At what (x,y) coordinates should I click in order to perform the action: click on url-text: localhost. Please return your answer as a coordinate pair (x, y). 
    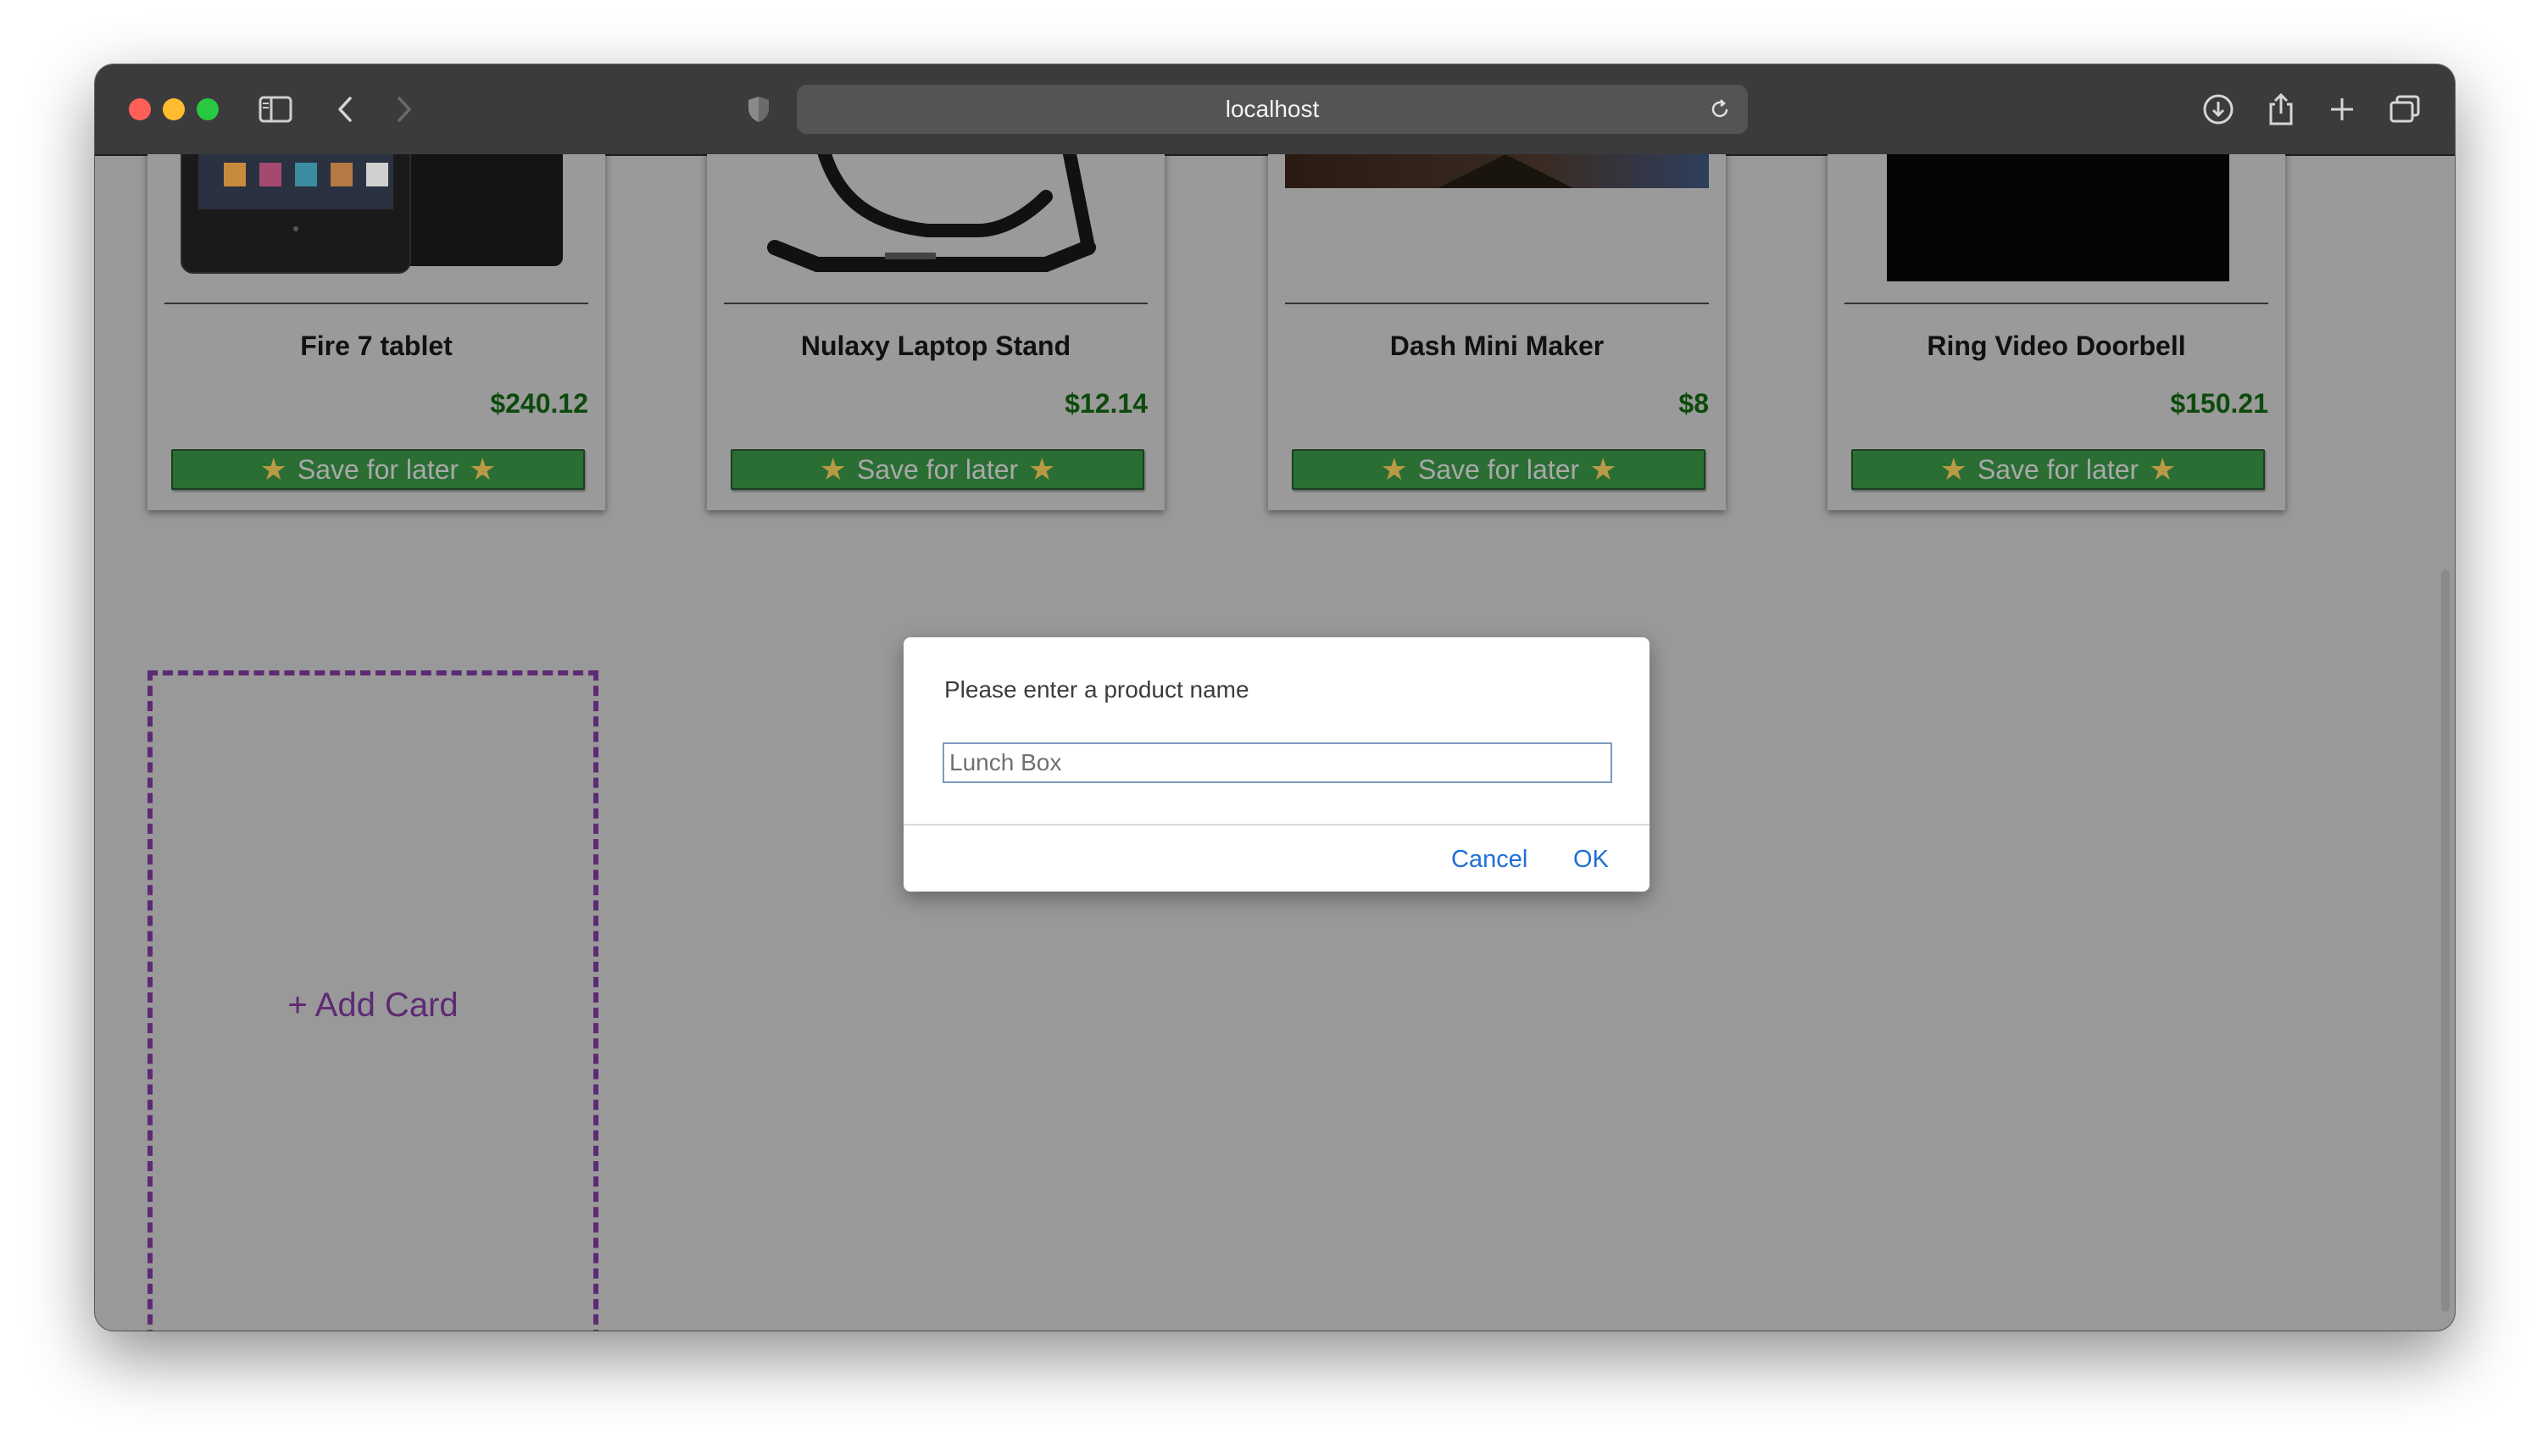
    Looking at the image, I should click on (1272, 109).